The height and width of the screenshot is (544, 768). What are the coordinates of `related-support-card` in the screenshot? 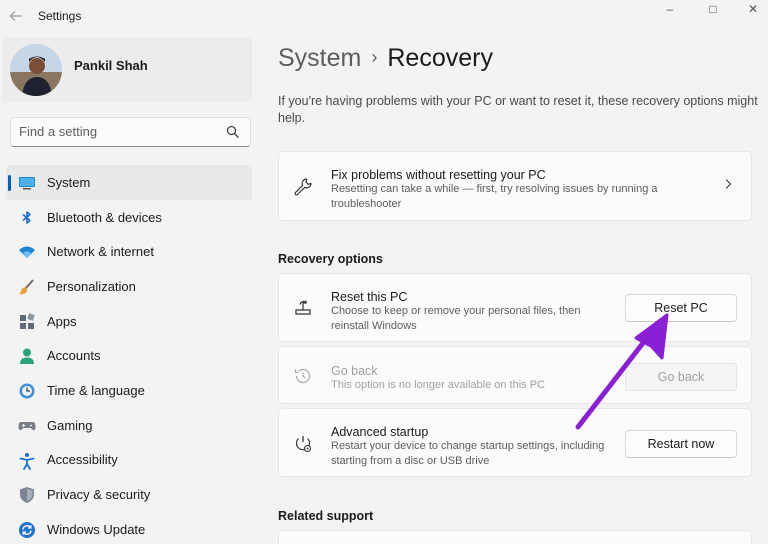 It's located at (515, 537).